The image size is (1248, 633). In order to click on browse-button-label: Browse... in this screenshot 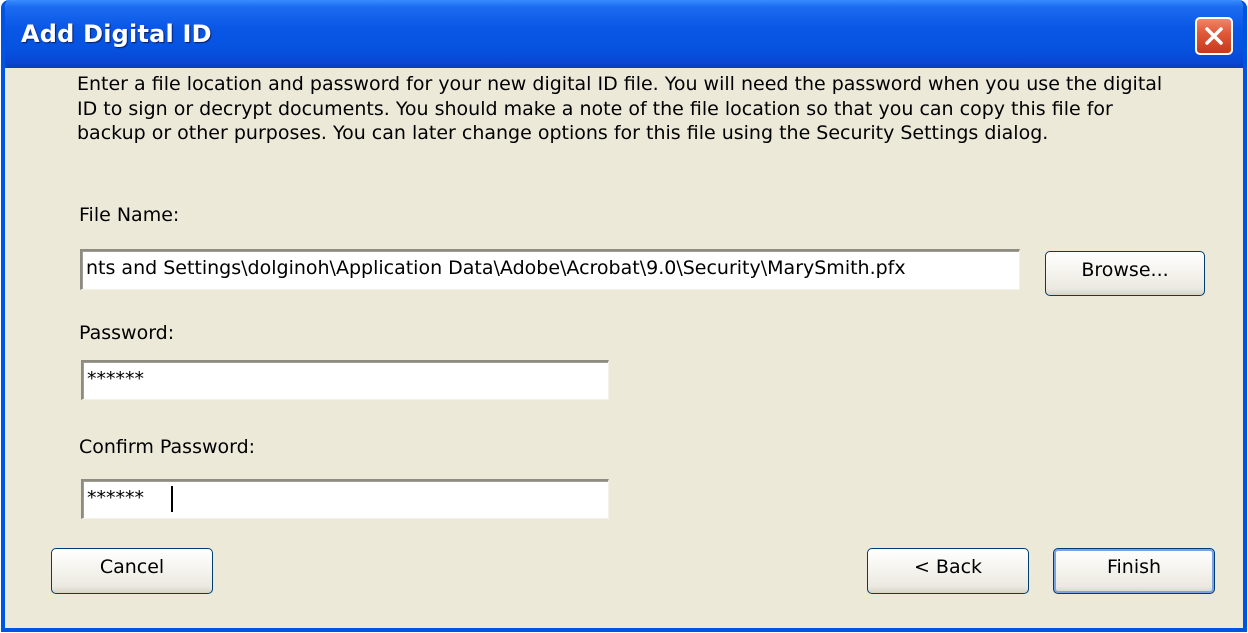, I will do `click(1125, 270)`.